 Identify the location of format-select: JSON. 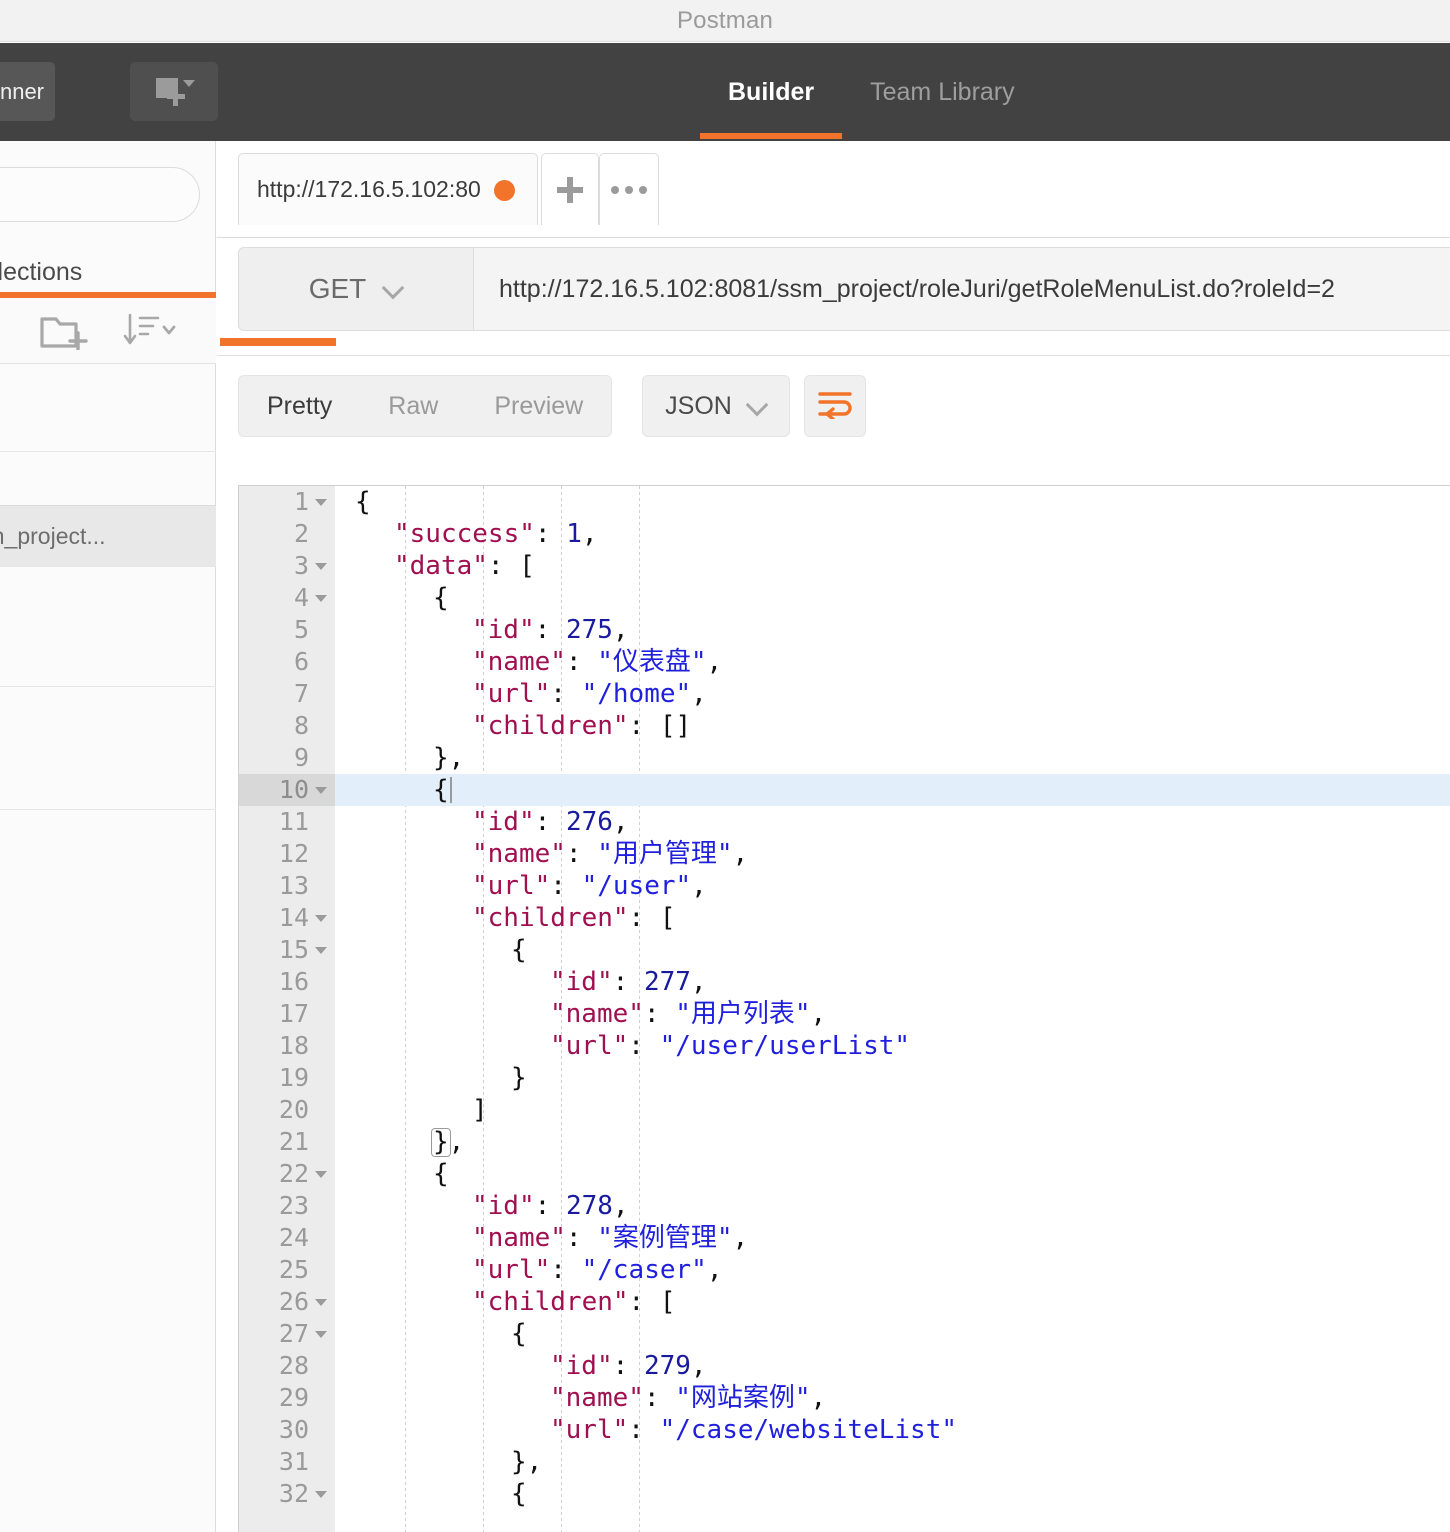
(716, 406).